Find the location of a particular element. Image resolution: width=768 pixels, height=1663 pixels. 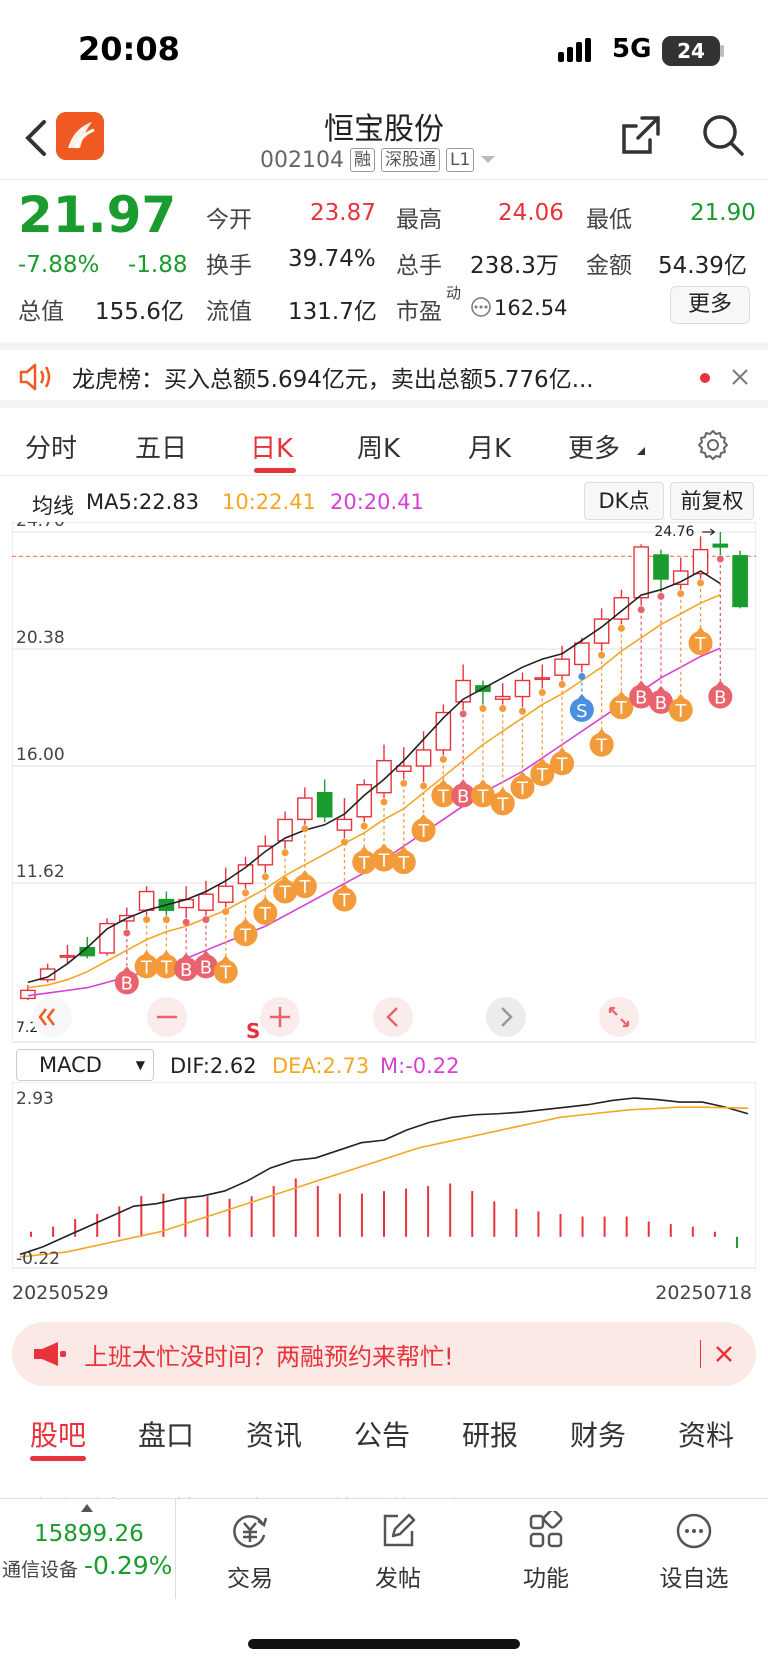

macd-chart: 2.93 -0.22 is located at coordinates (384, 1177).